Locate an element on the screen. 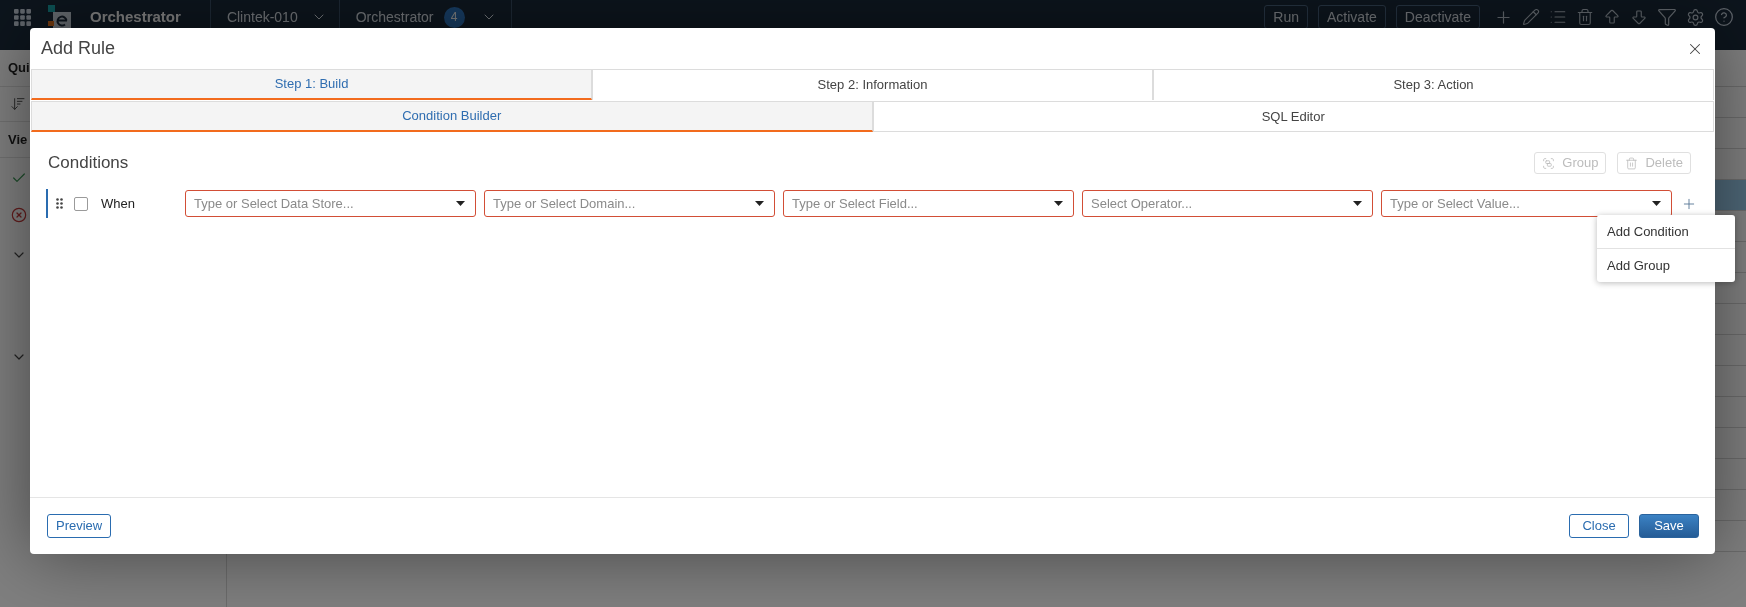  logo-icon is located at coordinates (59, 17).